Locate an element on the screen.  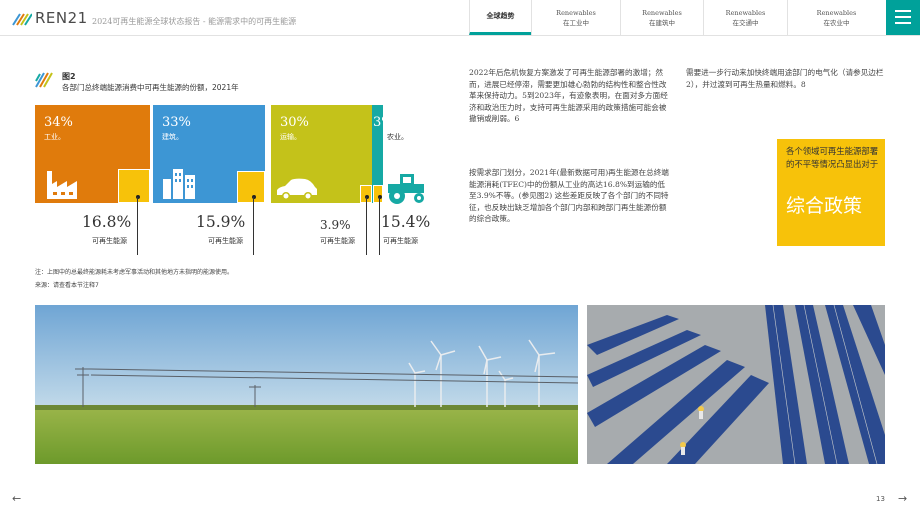
bar-category-label: 农业。 is located at coordinates (397, 137).